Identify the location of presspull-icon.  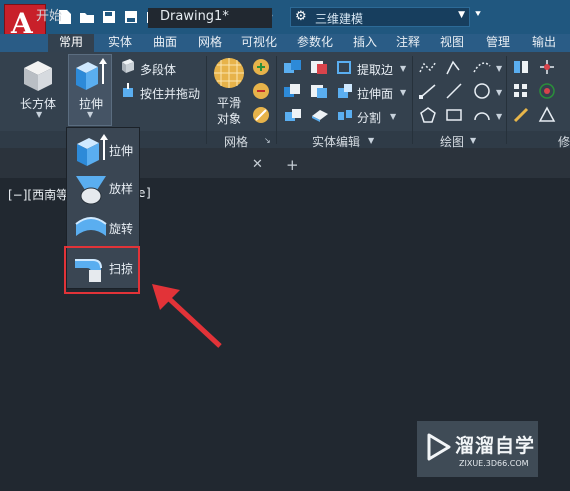
(128, 90).